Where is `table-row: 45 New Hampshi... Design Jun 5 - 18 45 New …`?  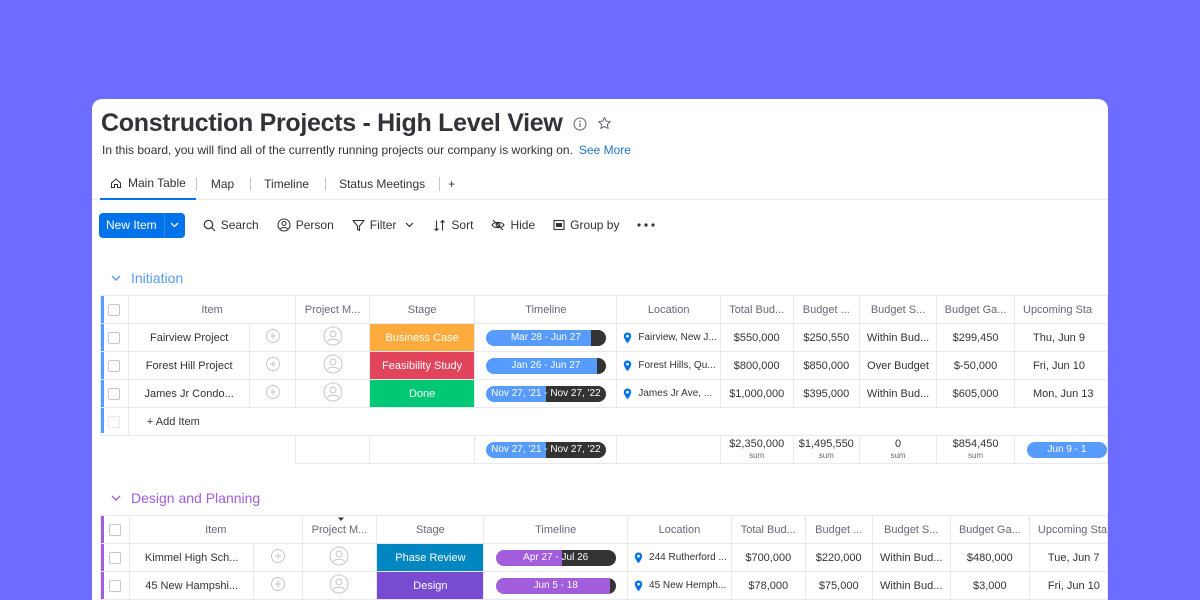
table-row: 45 New Hampshi... Design Jun 5 - 18 45 New … is located at coordinates (603, 585).